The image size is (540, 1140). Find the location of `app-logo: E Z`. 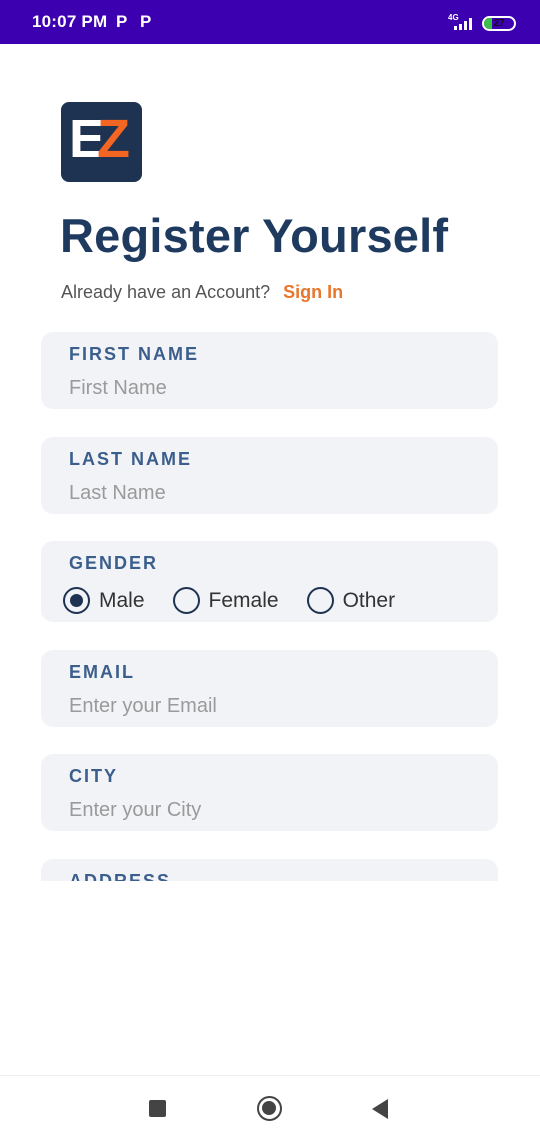

app-logo: E Z is located at coordinates (101, 142).